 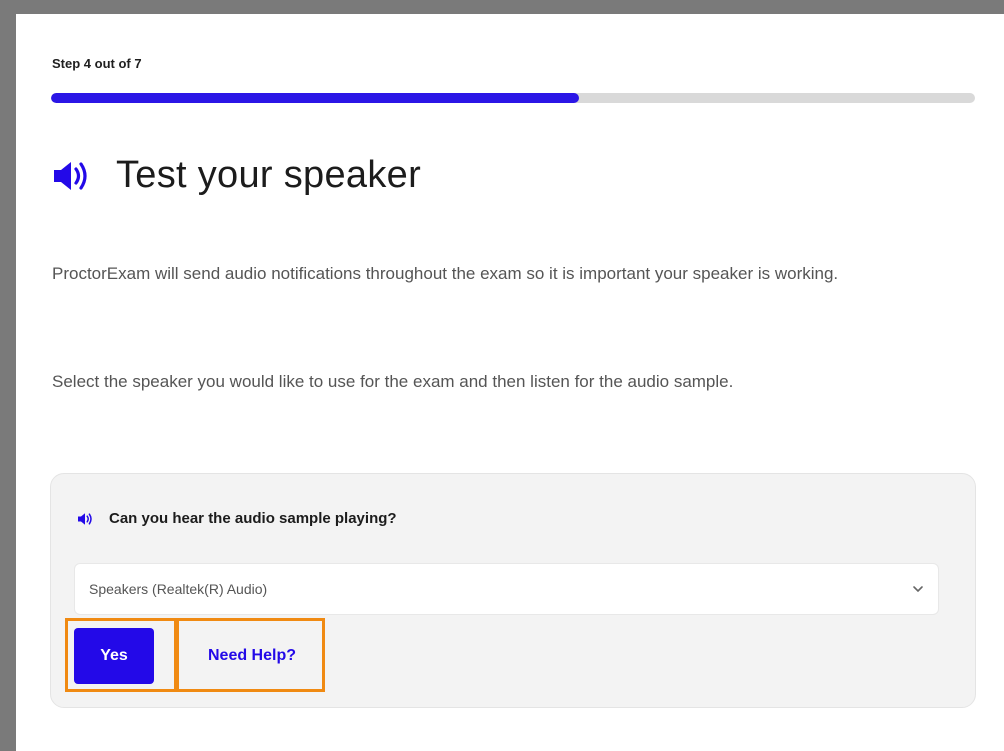 I want to click on audio-question: Can you hear the audio sample playing?, so click(x=253, y=518).